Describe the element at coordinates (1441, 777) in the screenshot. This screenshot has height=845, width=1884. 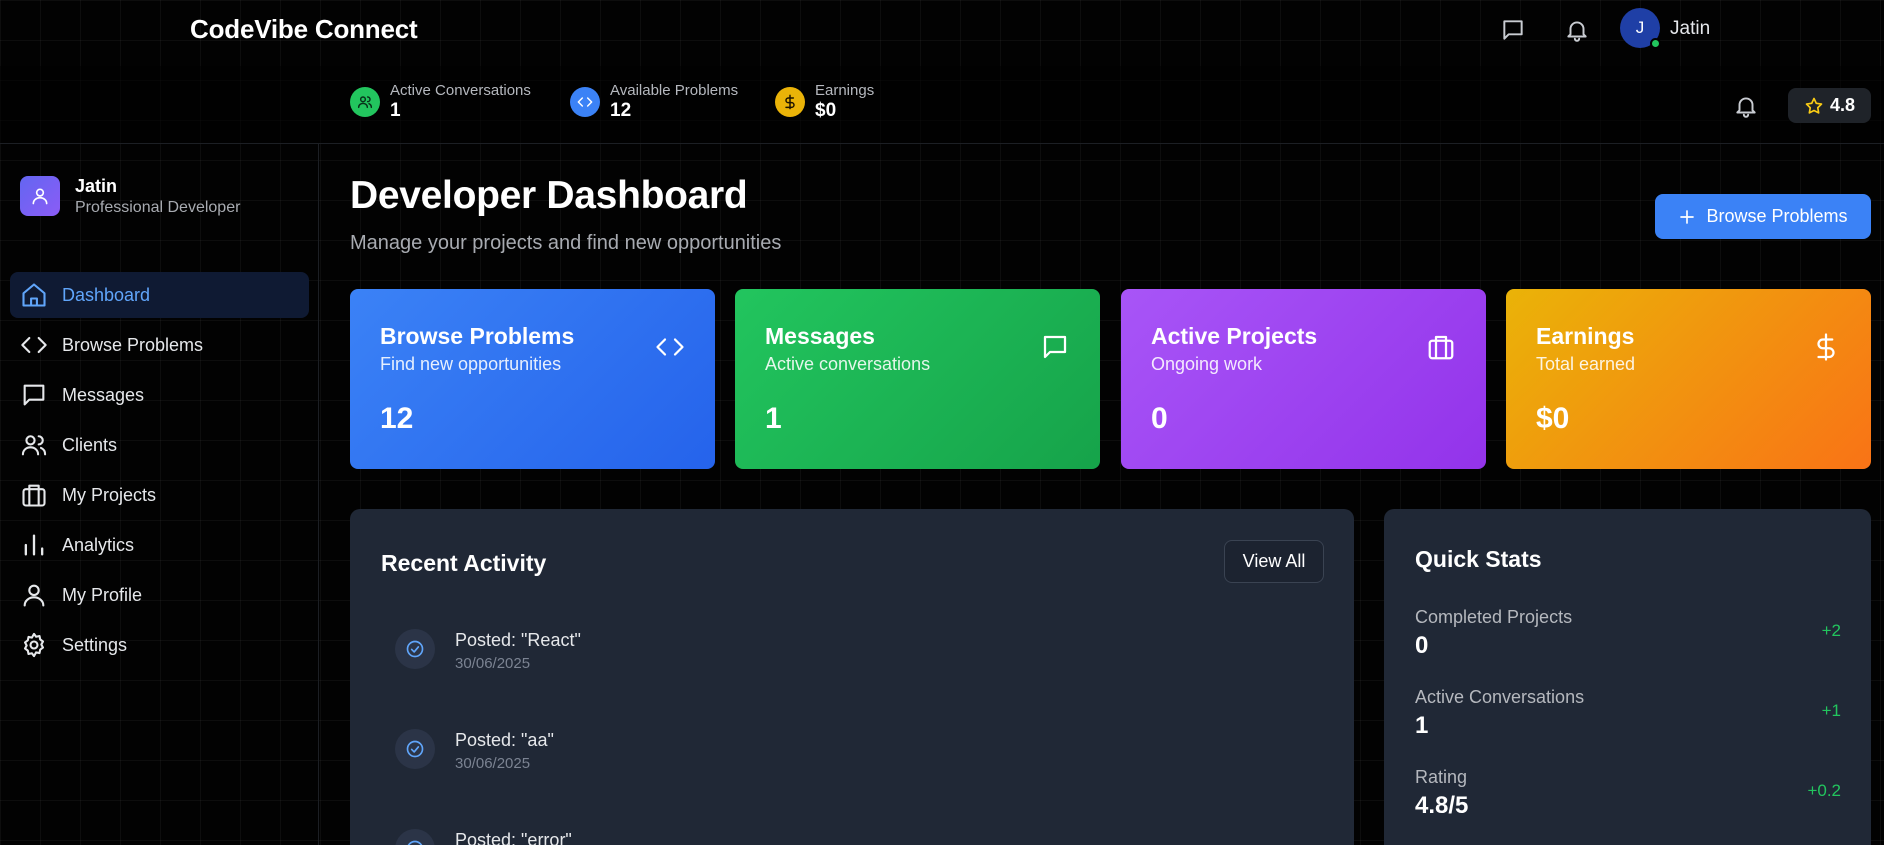
I see `quick-stat-label: Rating` at that location.